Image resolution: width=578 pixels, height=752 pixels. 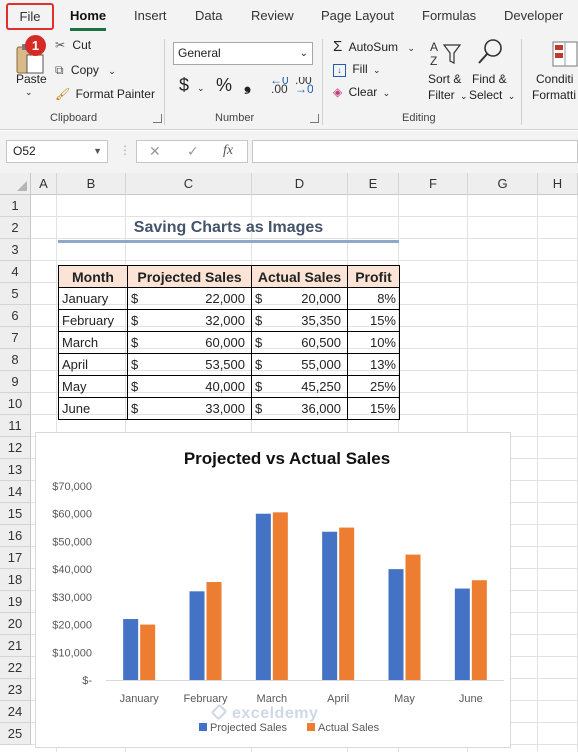 What do you see at coordinates (243, 53) in the screenshot?
I see `number-format-select: General ⌄` at bounding box center [243, 53].